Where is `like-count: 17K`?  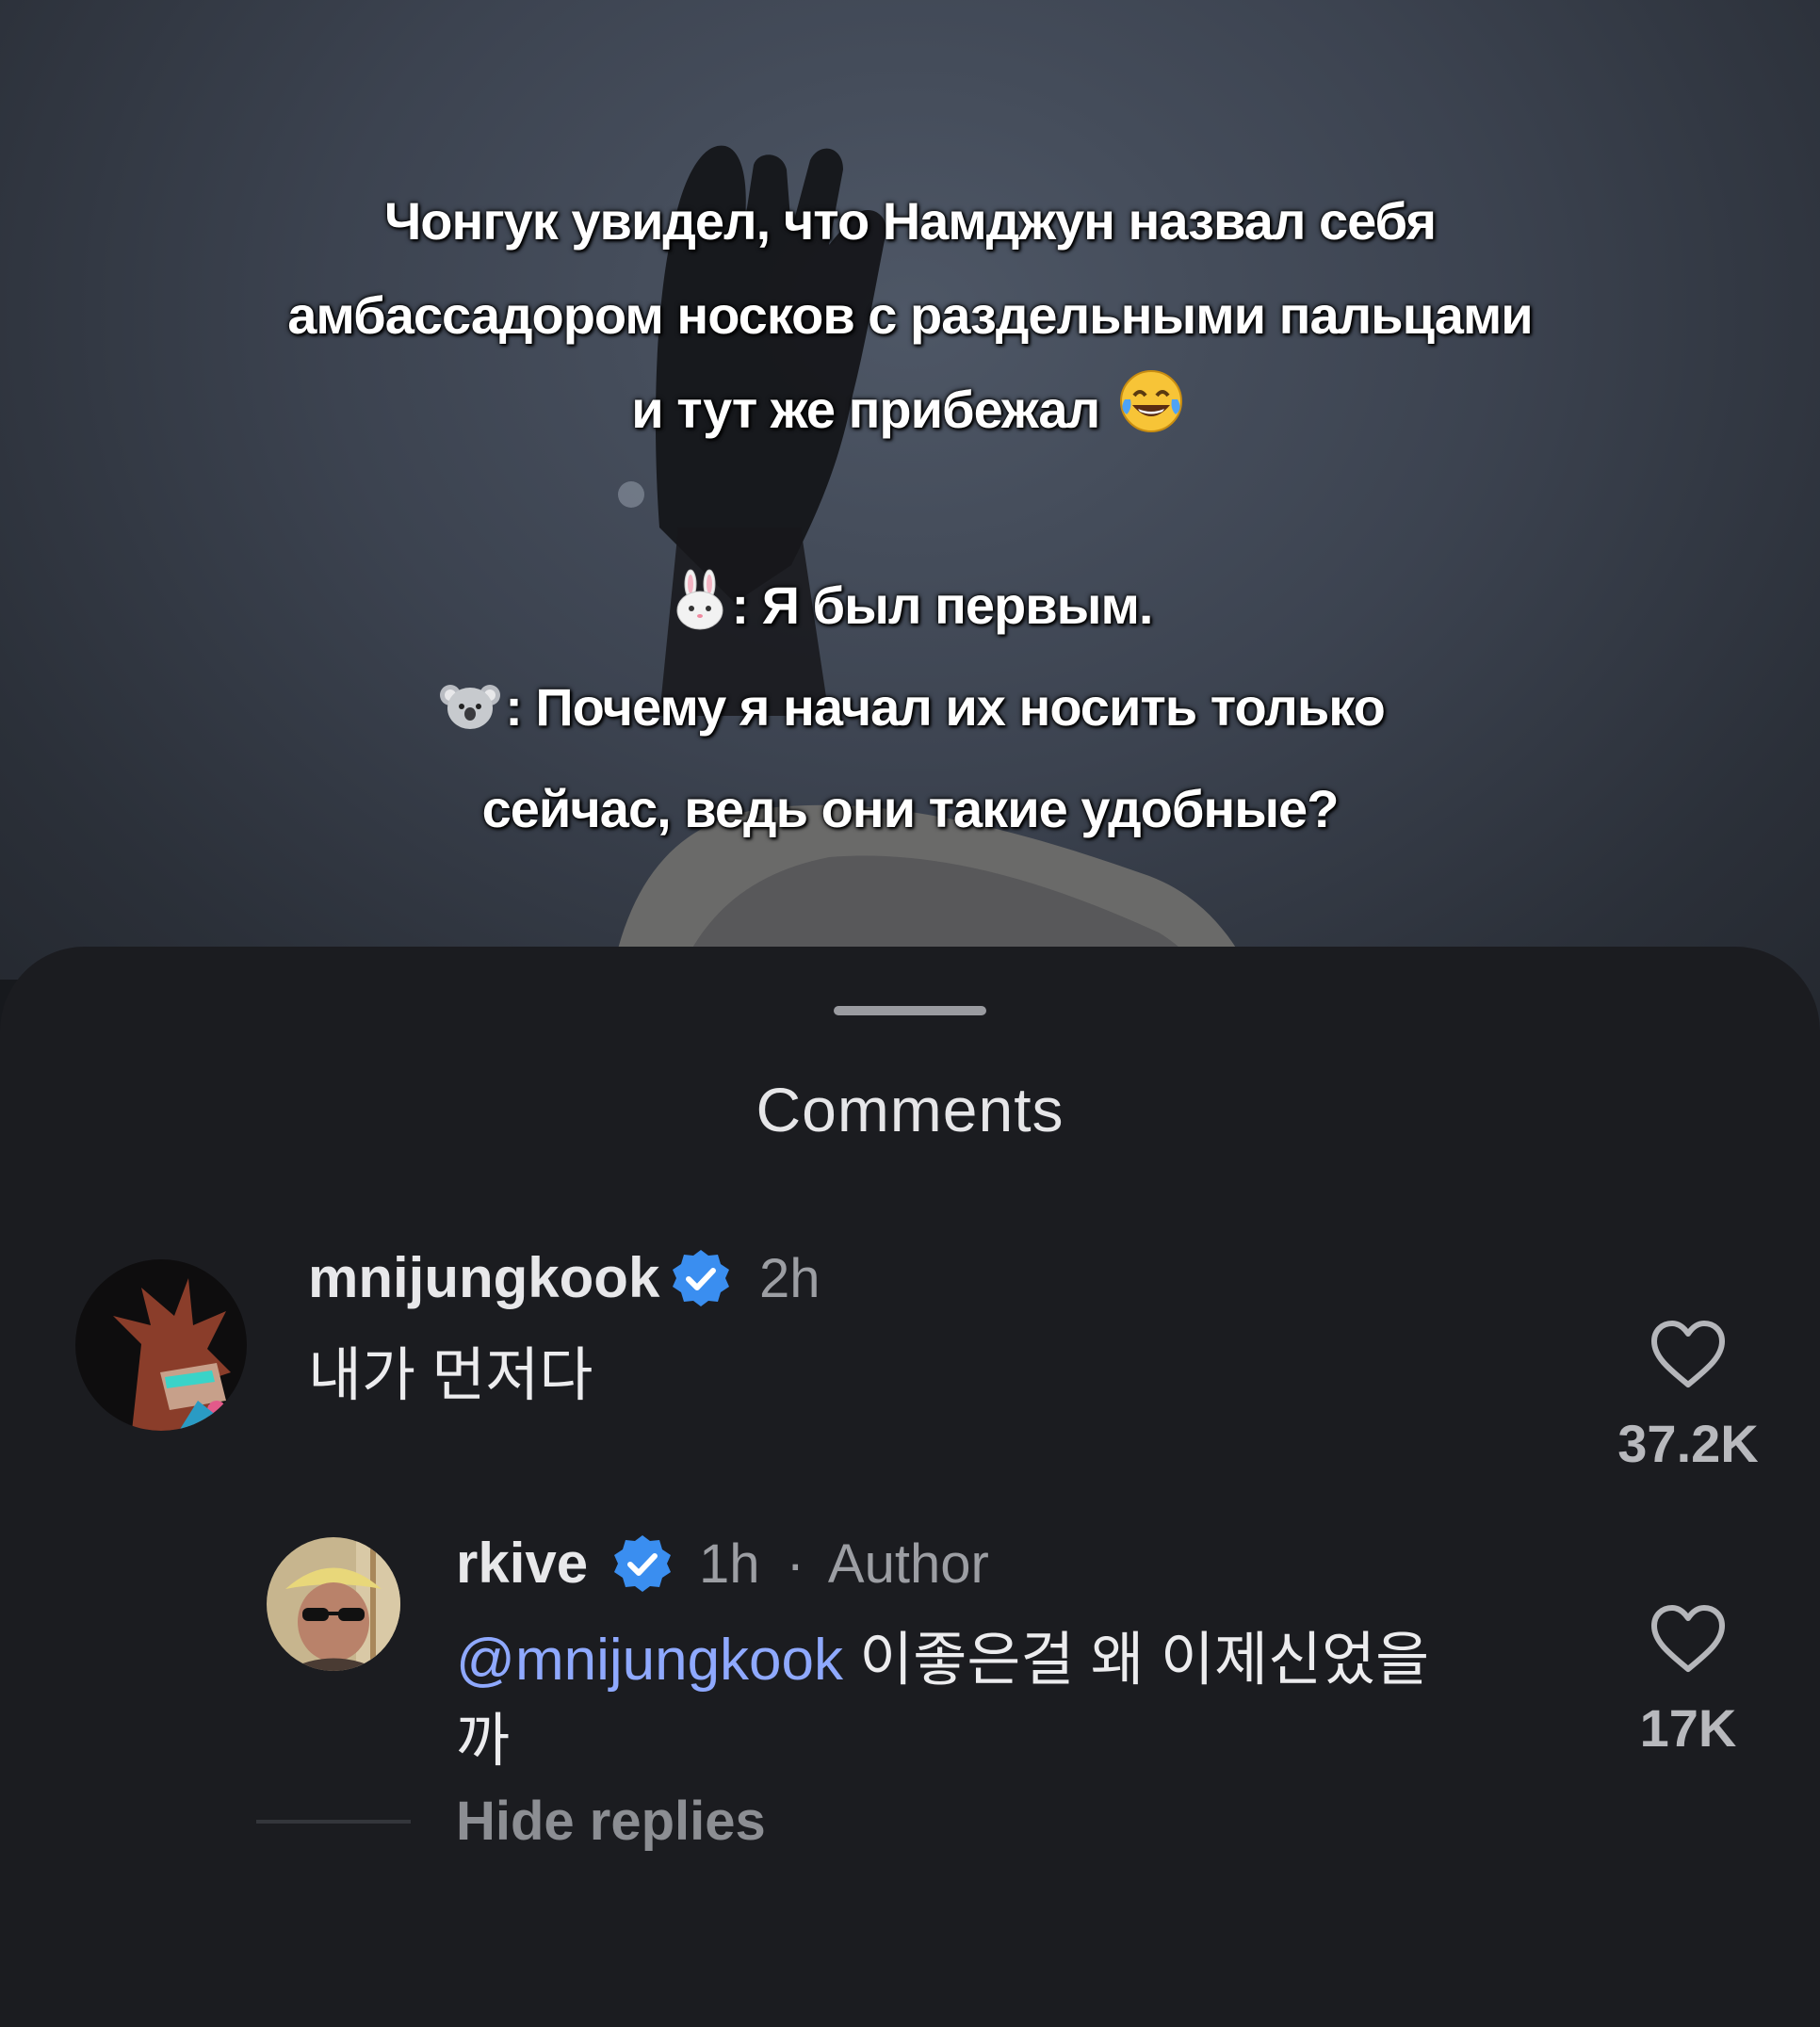
like-count: 17K is located at coordinates (1688, 1728).